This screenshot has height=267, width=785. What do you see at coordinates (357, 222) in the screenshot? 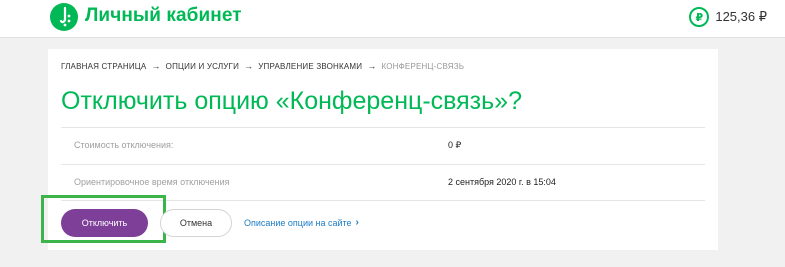
I see `chevron-right-icon: ›` at bounding box center [357, 222].